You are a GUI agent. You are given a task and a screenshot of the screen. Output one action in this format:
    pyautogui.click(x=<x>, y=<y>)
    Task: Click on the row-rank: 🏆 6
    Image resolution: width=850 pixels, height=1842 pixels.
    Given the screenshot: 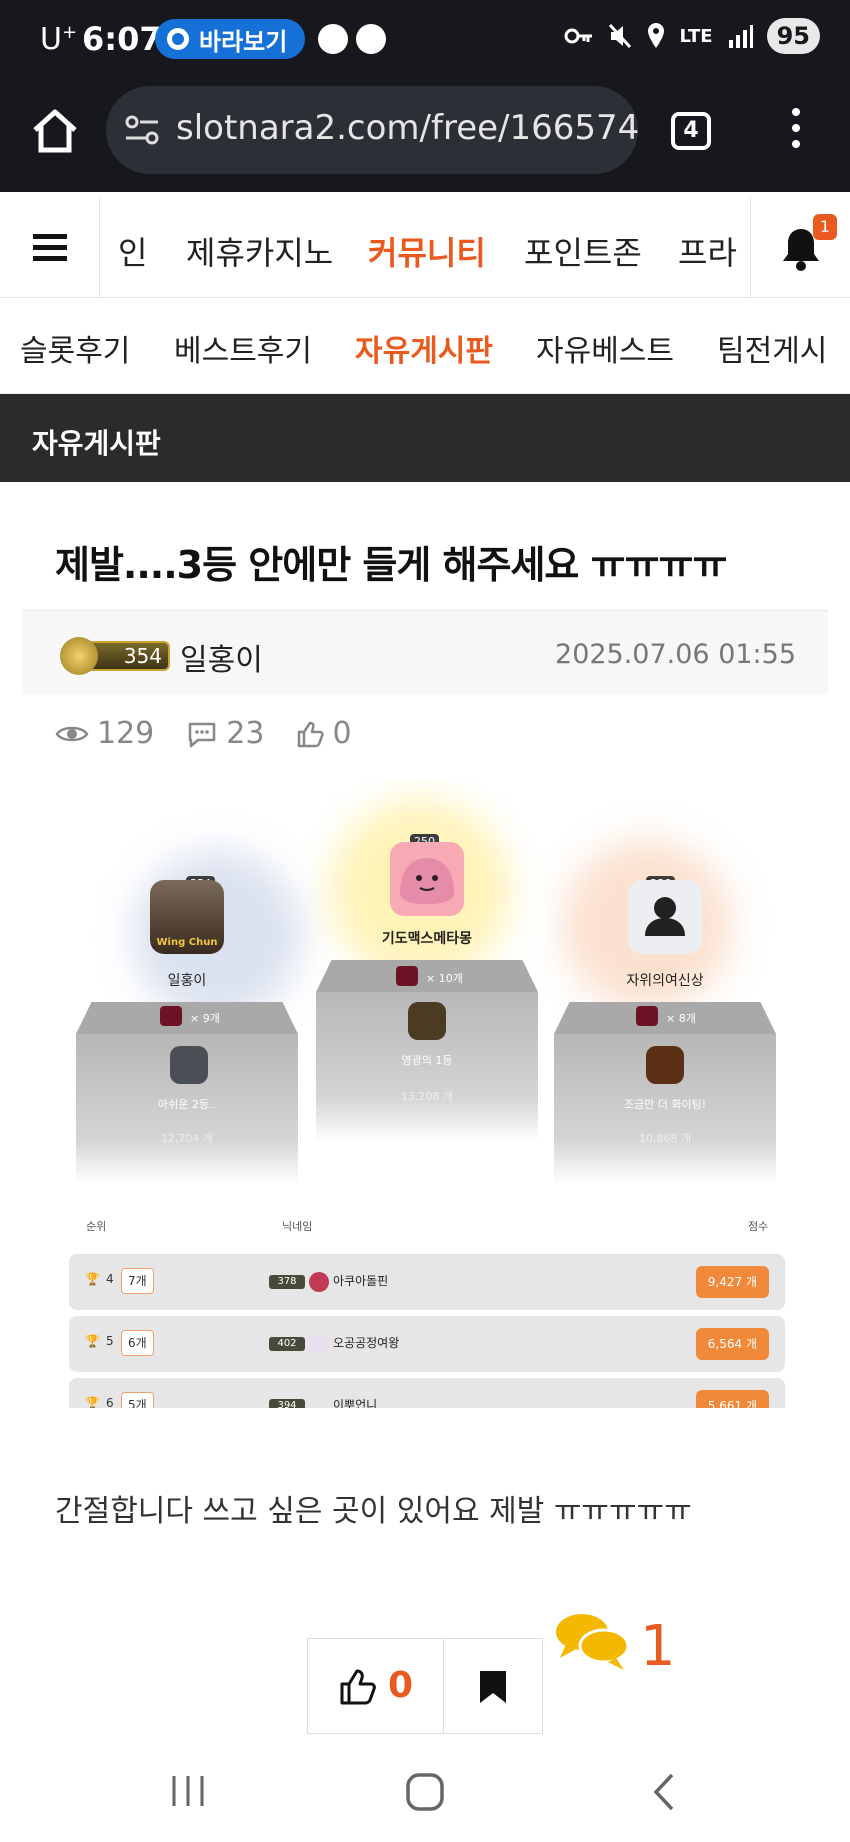 What is the action you would take?
    pyautogui.click(x=99, y=1402)
    